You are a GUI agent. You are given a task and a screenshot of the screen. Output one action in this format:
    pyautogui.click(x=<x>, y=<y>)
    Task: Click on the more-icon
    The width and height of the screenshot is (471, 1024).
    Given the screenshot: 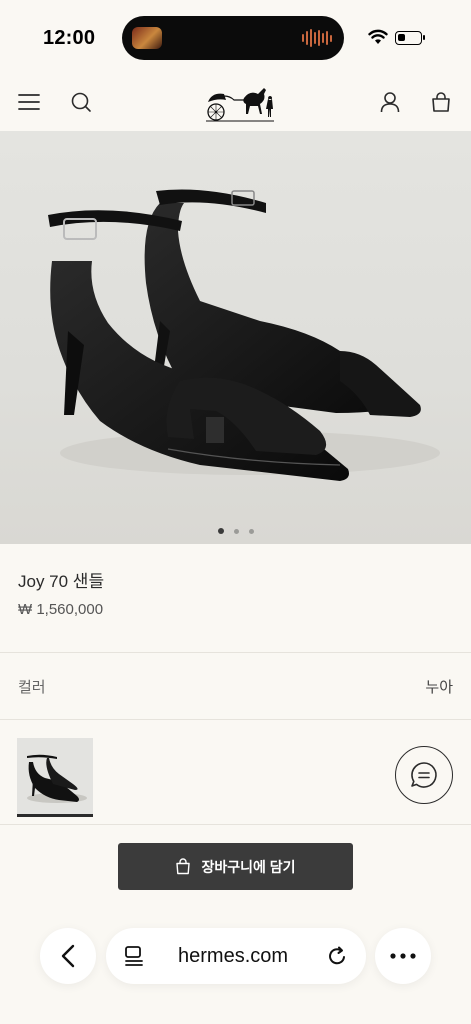 What is the action you would take?
    pyautogui.click(x=403, y=956)
    